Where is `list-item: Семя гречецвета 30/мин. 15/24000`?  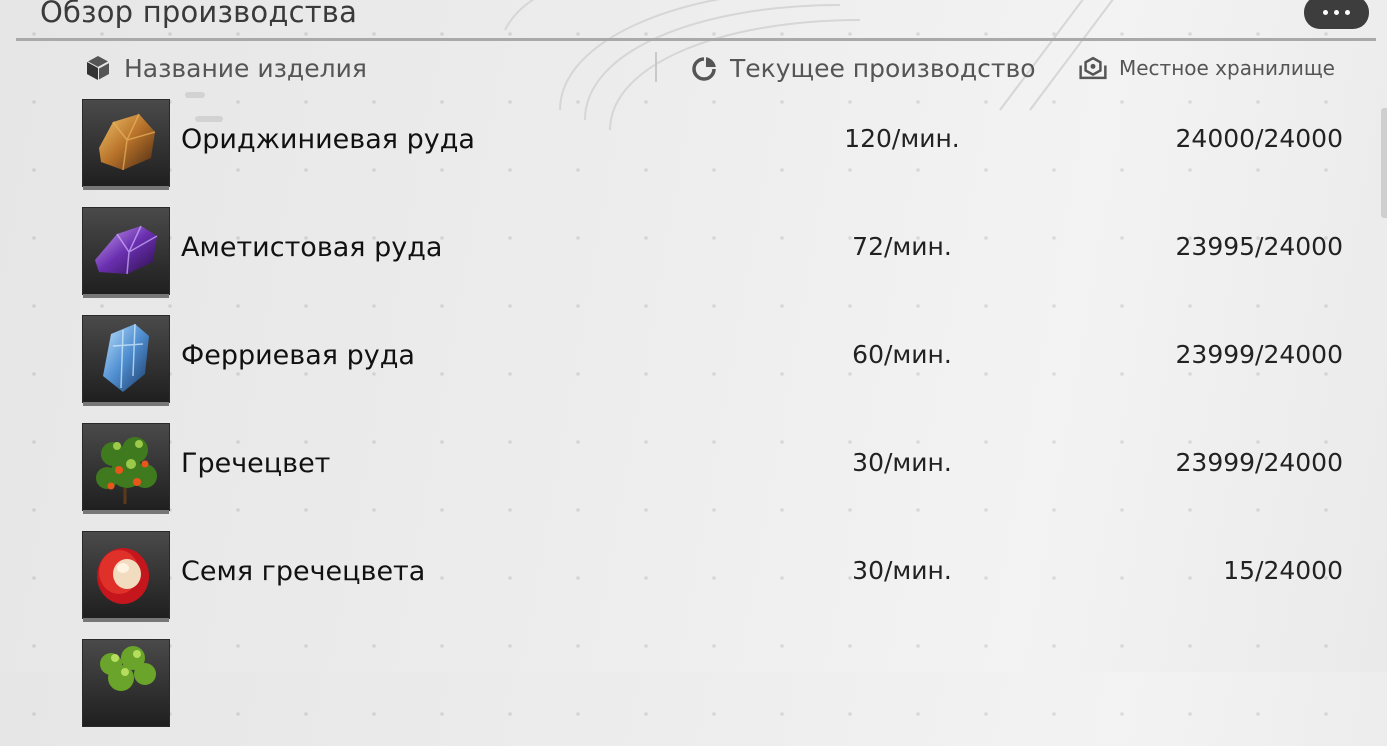
list-item: Семя гречецвета 30/мин. 15/24000 is located at coordinates (693, 584).